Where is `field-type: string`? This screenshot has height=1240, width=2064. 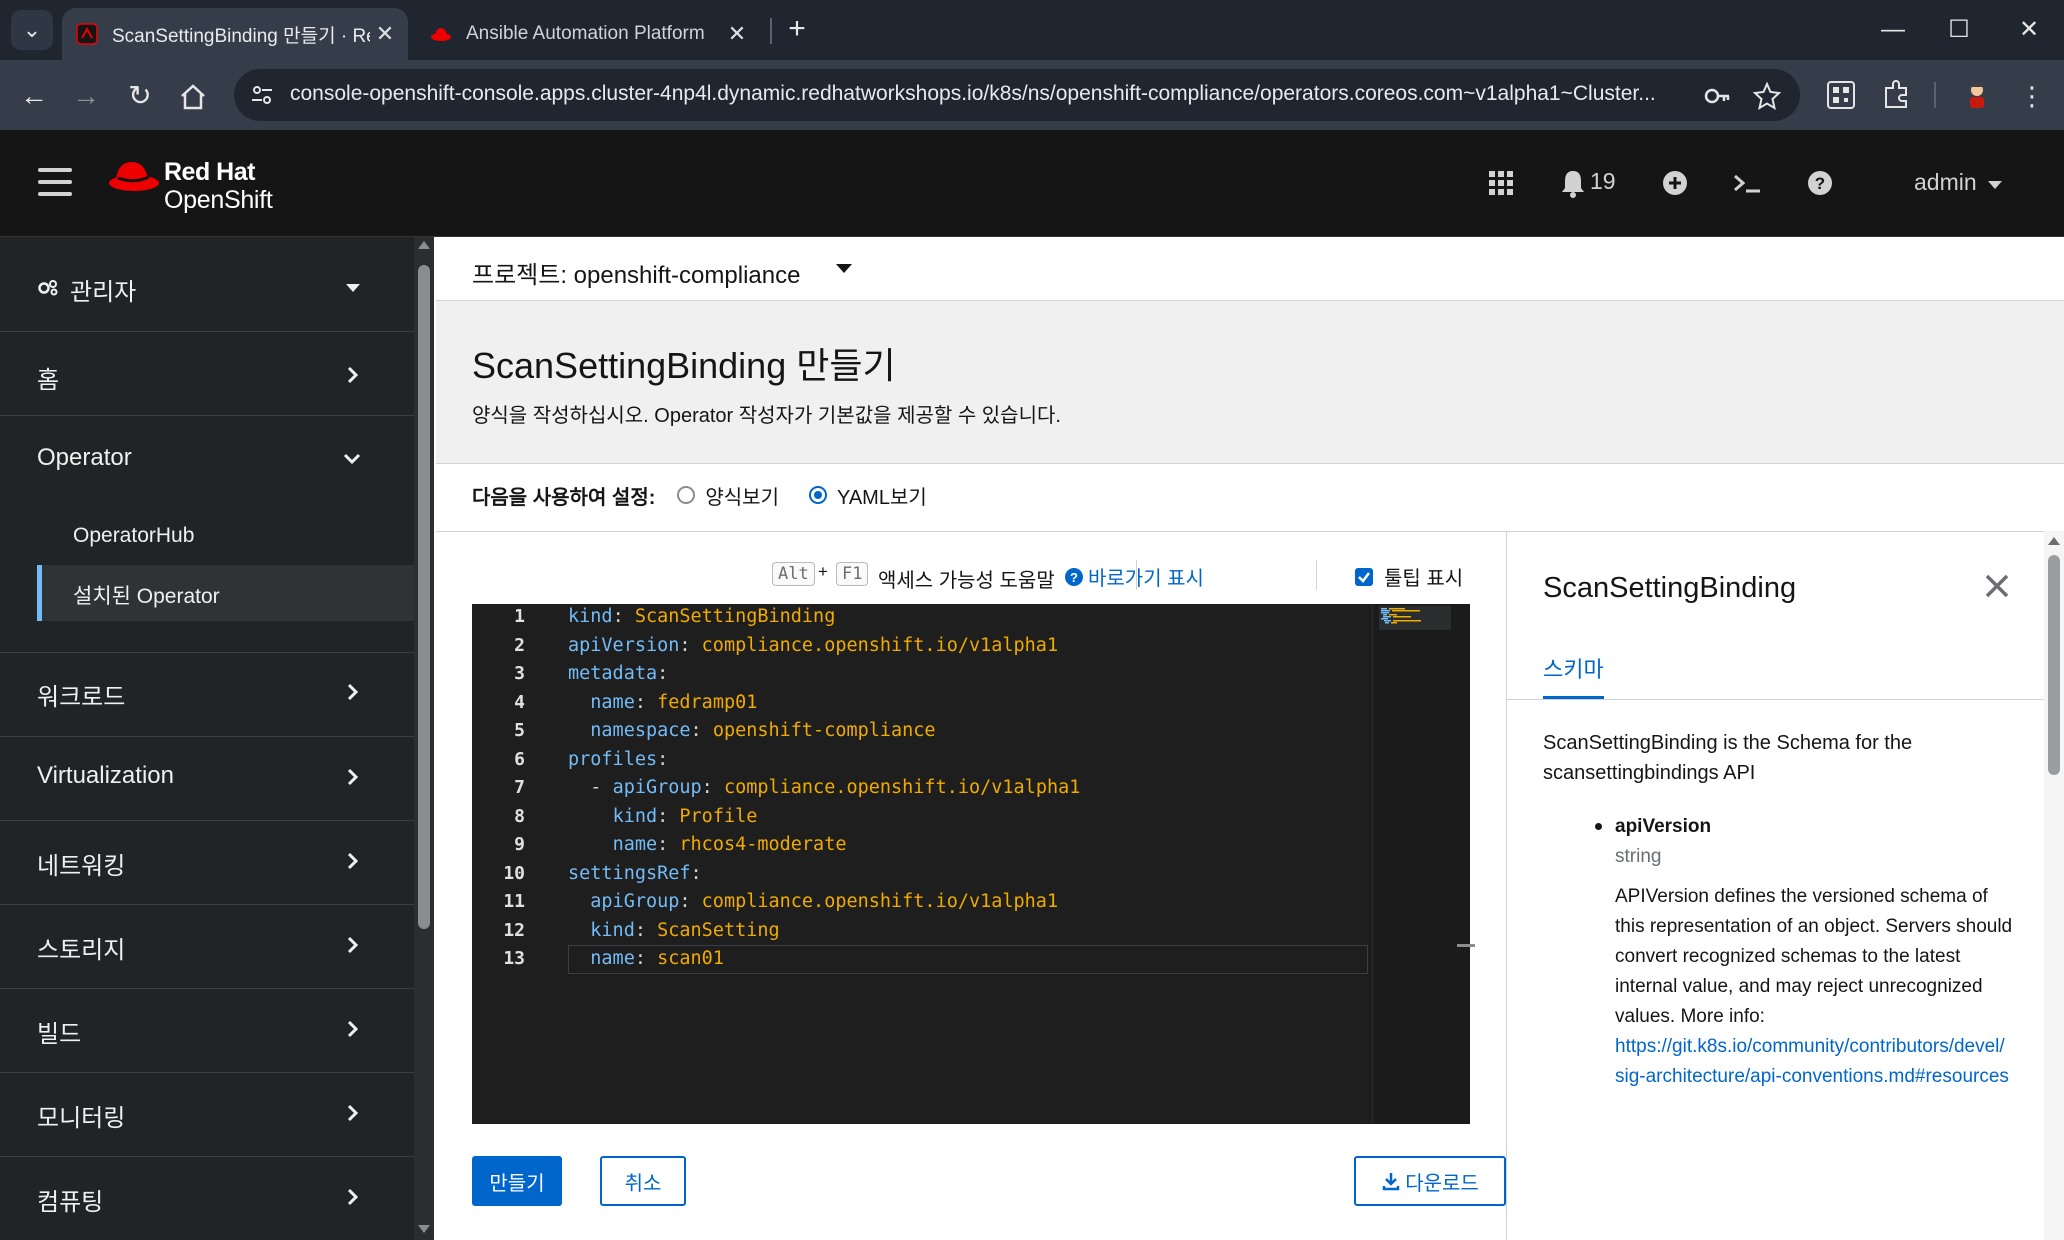 field-type: string is located at coordinates (1638, 856).